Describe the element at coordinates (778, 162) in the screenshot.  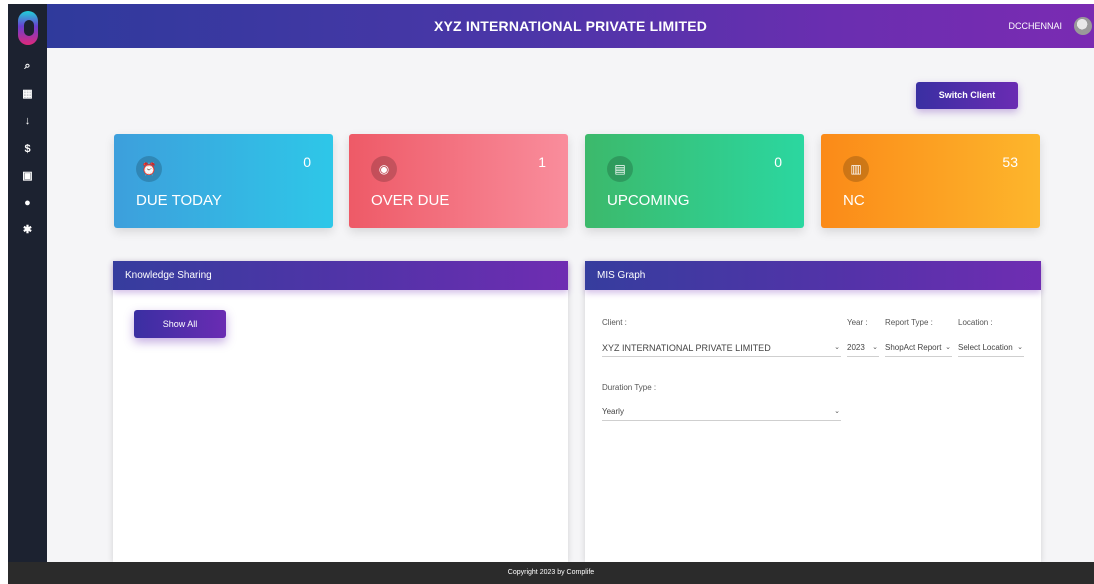
I see `upcoming-count: 0` at that location.